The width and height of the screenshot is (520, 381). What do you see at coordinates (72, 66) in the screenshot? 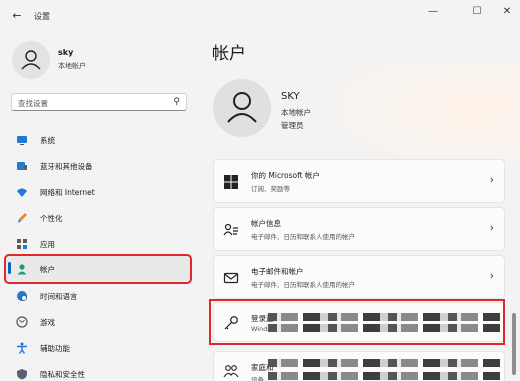
I see `user-account-type: 本地帐户` at bounding box center [72, 66].